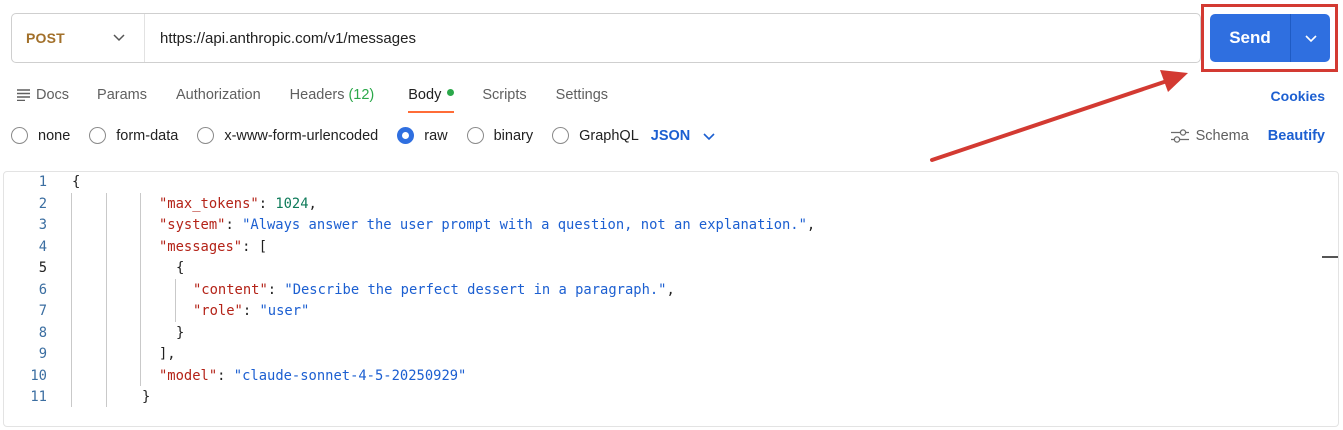 The width and height of the screenshot is (1343, 430). Describe the element at coordinates (38, 397) in the screenshot. I see `line-number: 11` at that location.